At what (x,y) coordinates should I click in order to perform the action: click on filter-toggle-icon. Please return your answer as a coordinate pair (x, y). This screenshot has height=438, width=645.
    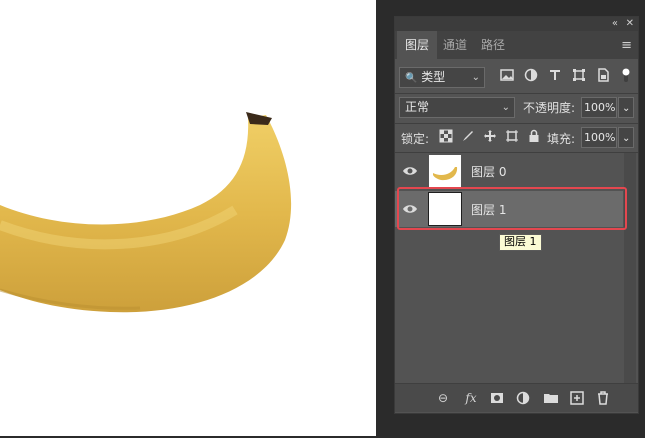
    Looking at the image, I should click on (626, 75).